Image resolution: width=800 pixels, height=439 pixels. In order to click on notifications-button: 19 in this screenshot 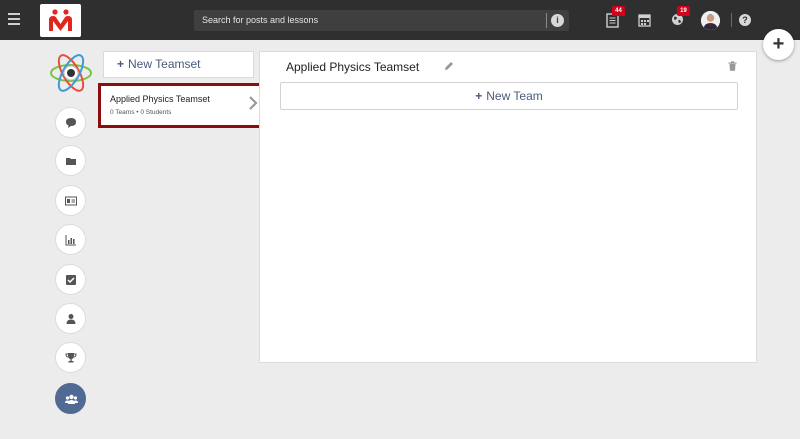, I will do `click(680, 16)`.